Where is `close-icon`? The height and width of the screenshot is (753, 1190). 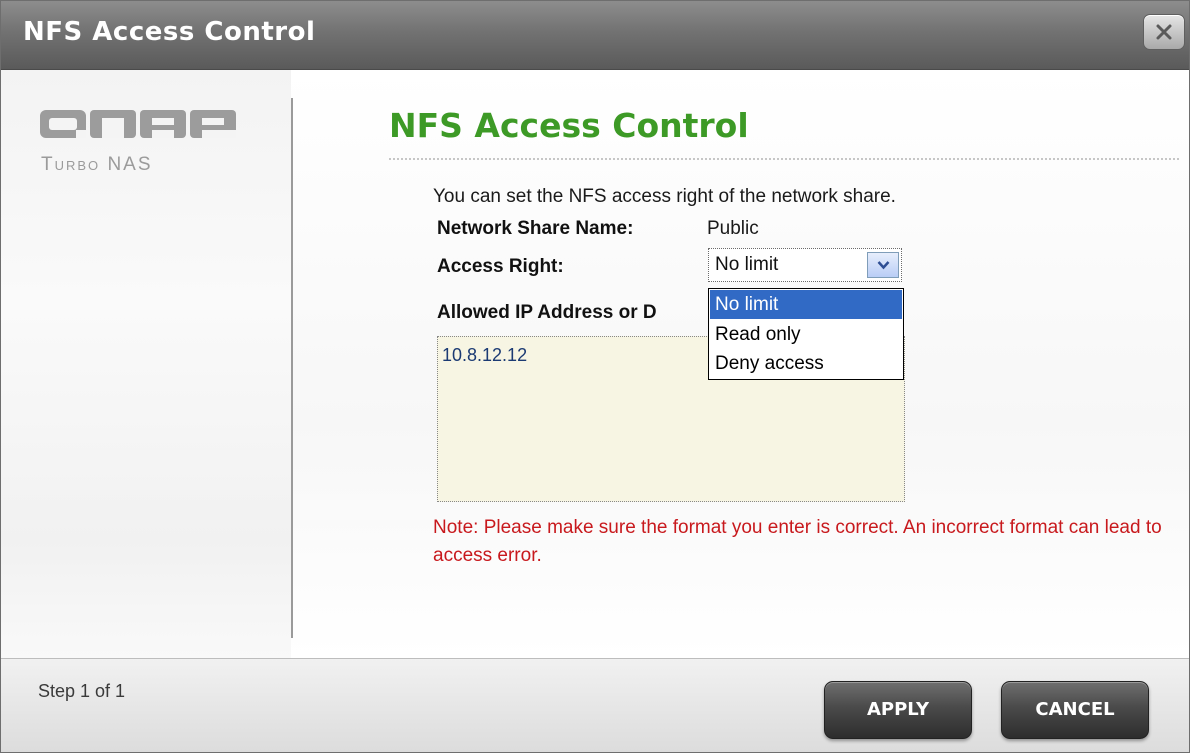
close-icon is located at coordinates (1164, 32).